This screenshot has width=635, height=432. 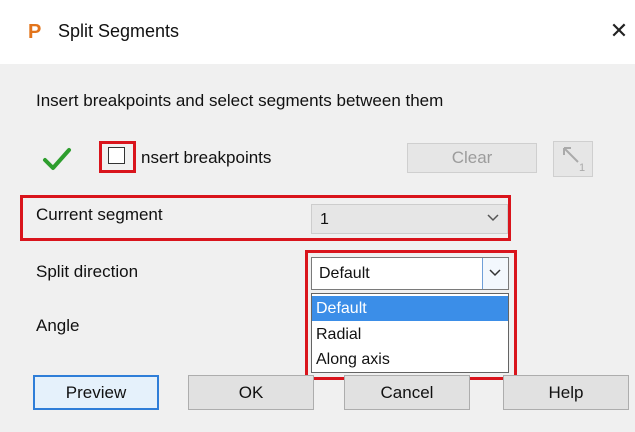 I want to click on option-radial: Radial, so click(x=410, y=334).